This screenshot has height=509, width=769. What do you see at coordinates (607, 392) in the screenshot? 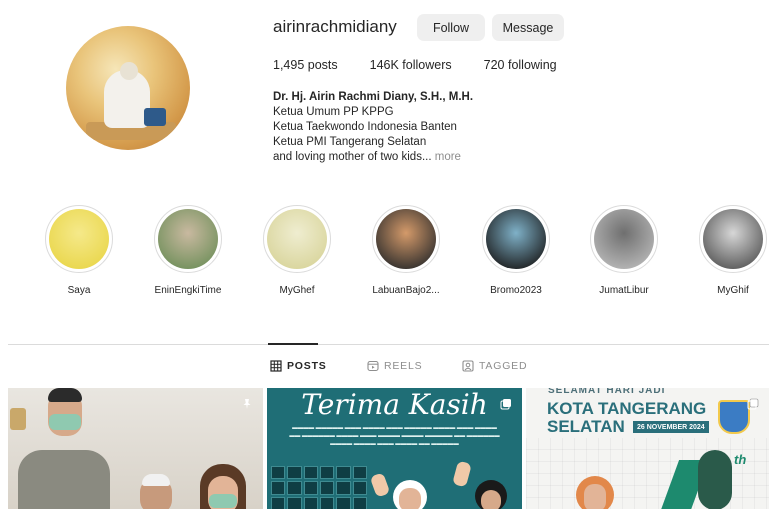
I see `post-subtitle: SELAMAT HARI JADI` at bounding box center [607, 392].